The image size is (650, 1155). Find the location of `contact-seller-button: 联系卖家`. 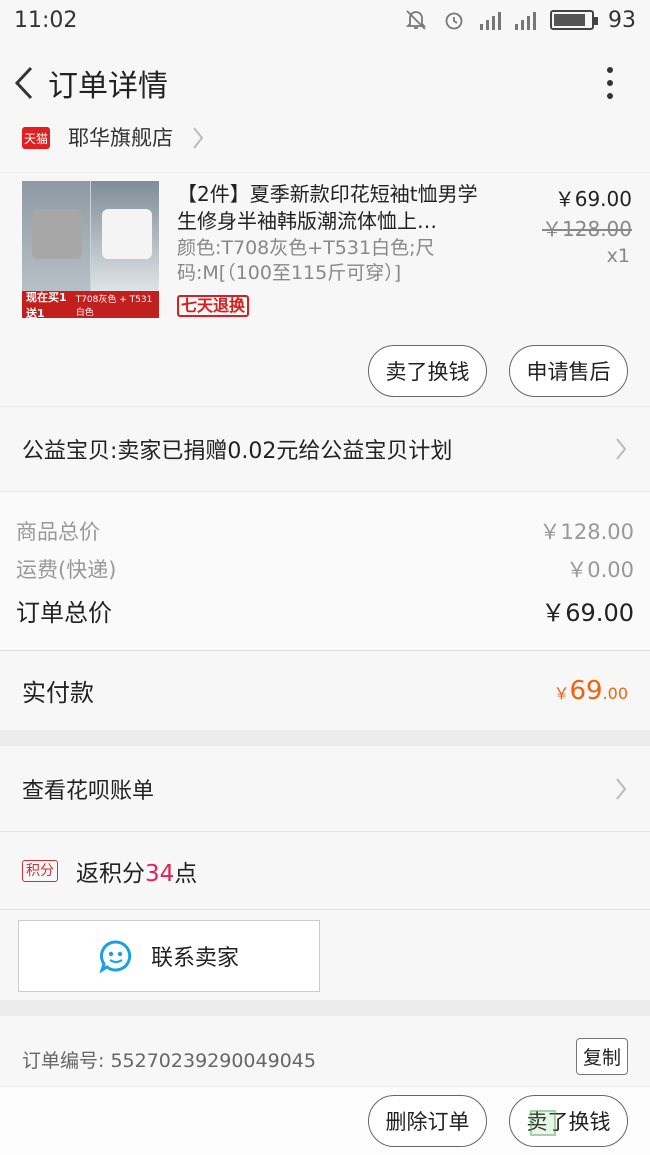

contact-seller-button: 联系卖家 is located at coordinates (169, 956).